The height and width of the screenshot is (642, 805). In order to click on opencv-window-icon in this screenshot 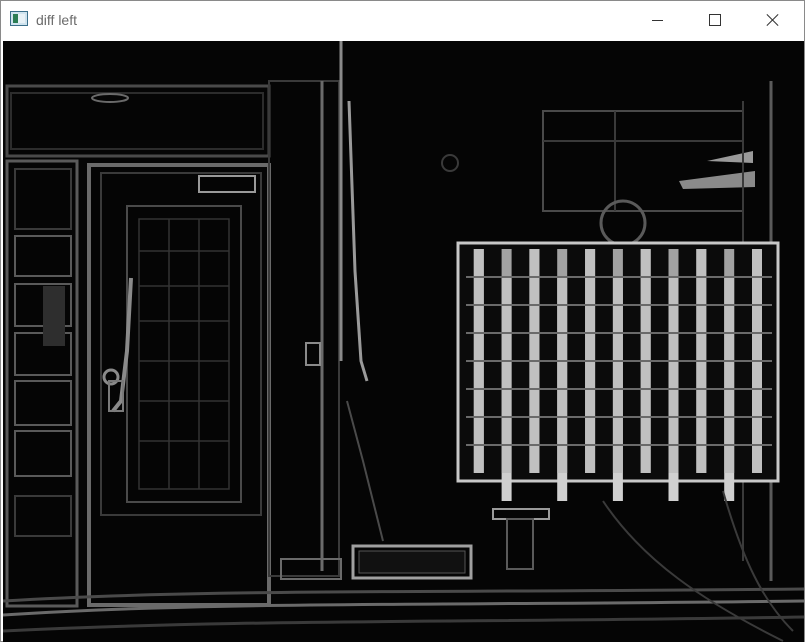, I will do `click(19, 18)`.